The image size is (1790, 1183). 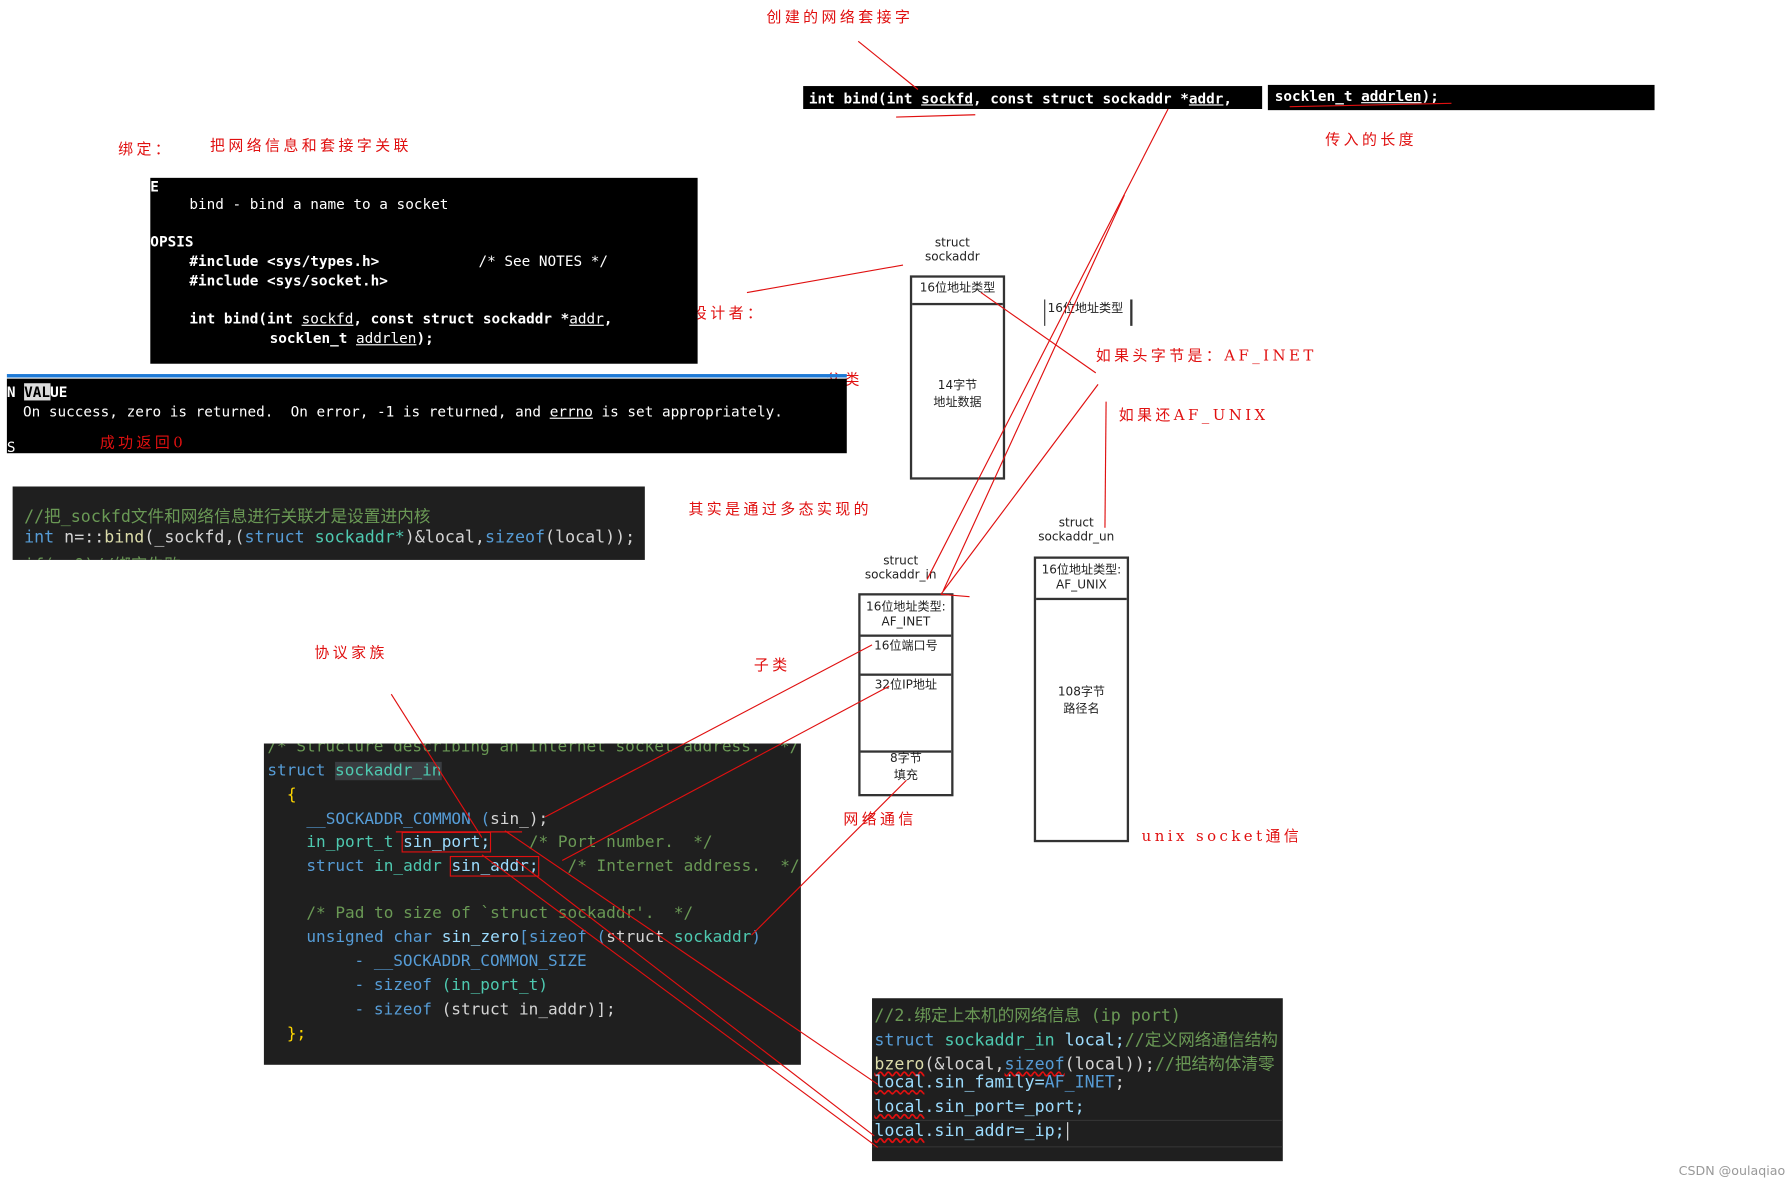 I want to click on t: ,, so click(x=608, y=318).